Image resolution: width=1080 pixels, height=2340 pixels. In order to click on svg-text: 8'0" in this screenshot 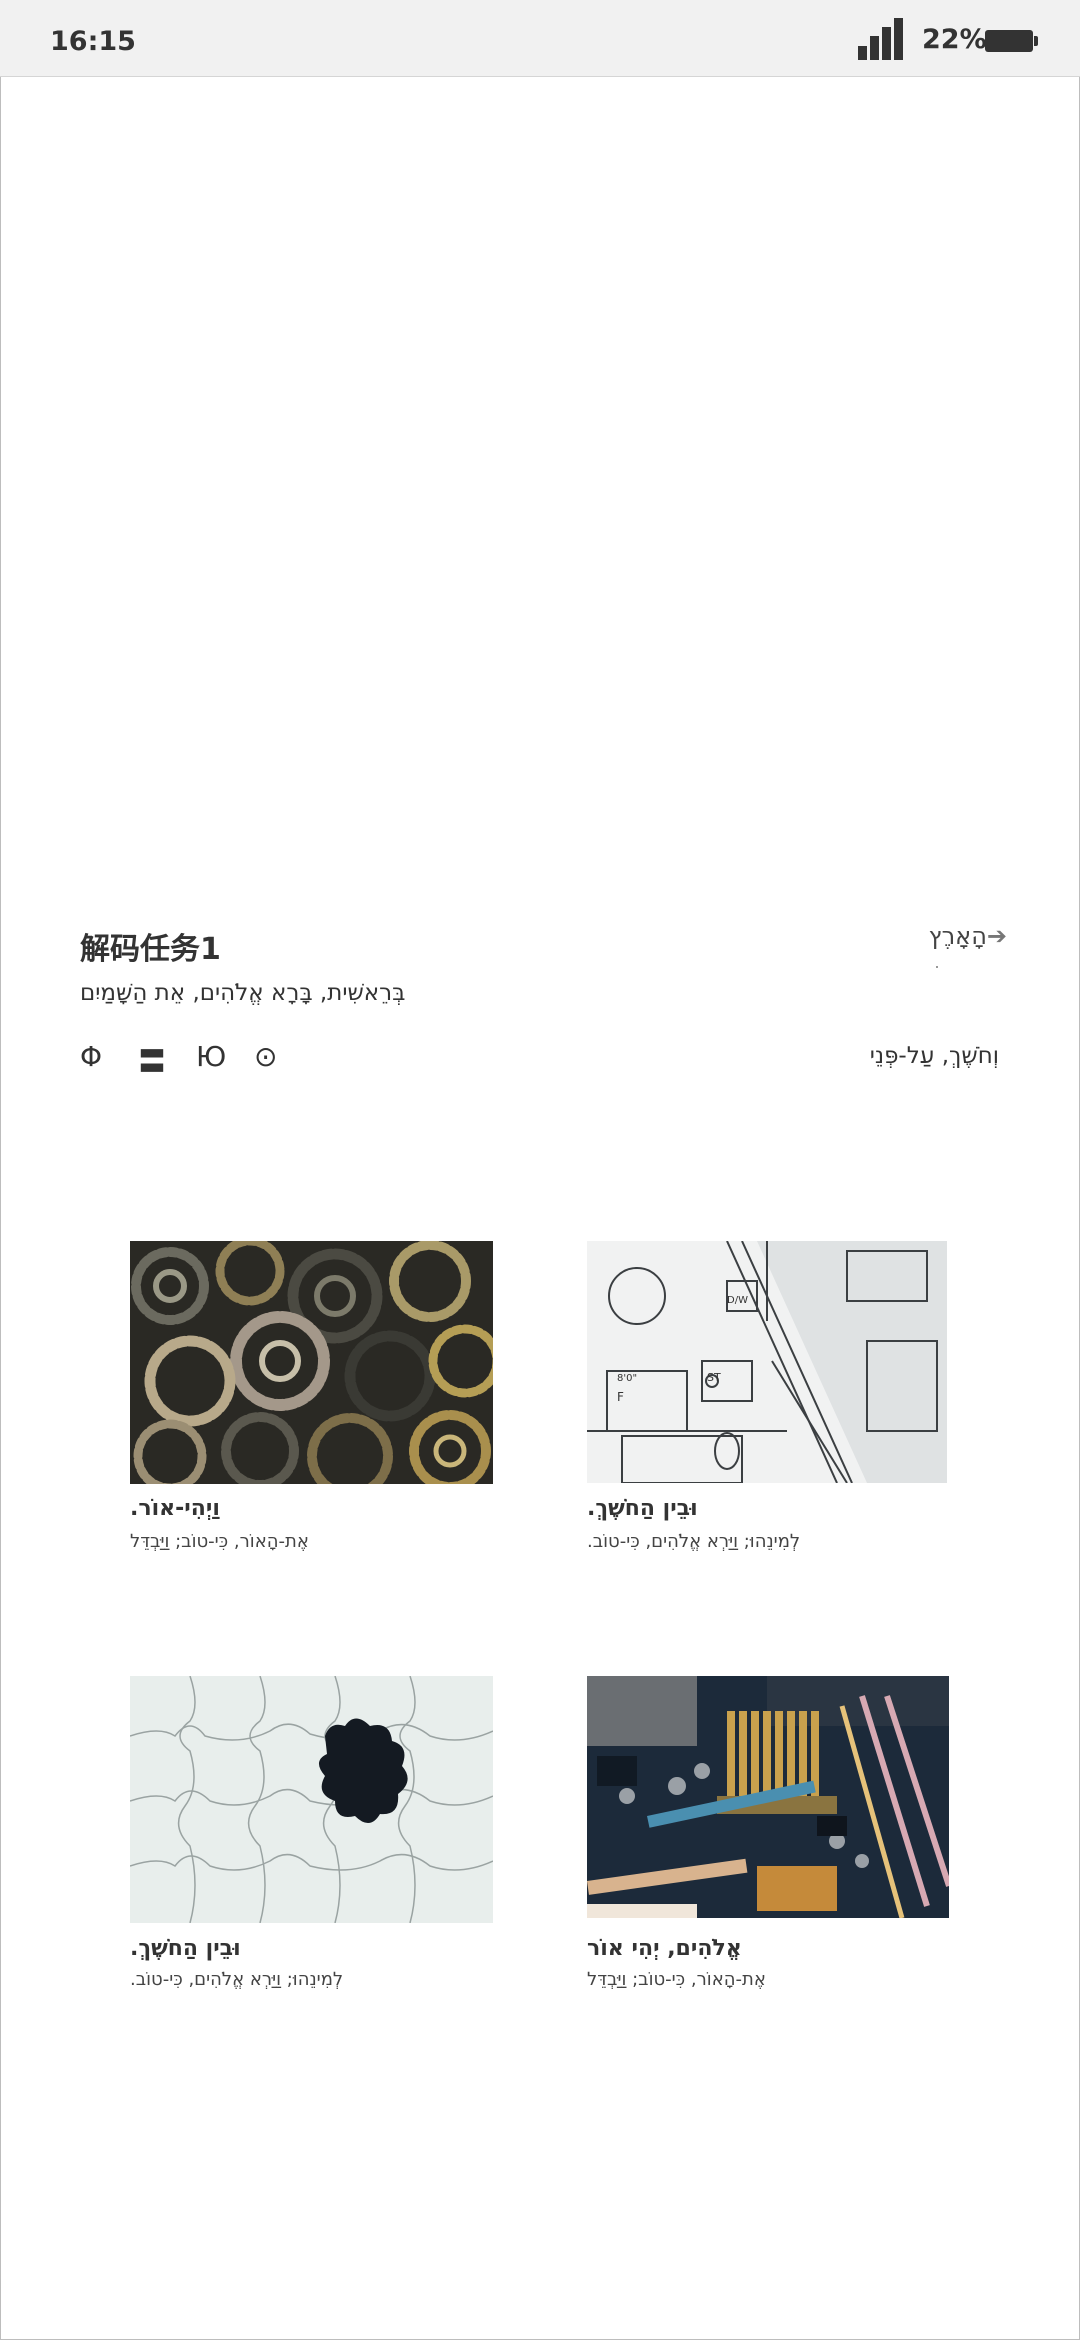, I will do `click(627, 1378)`.